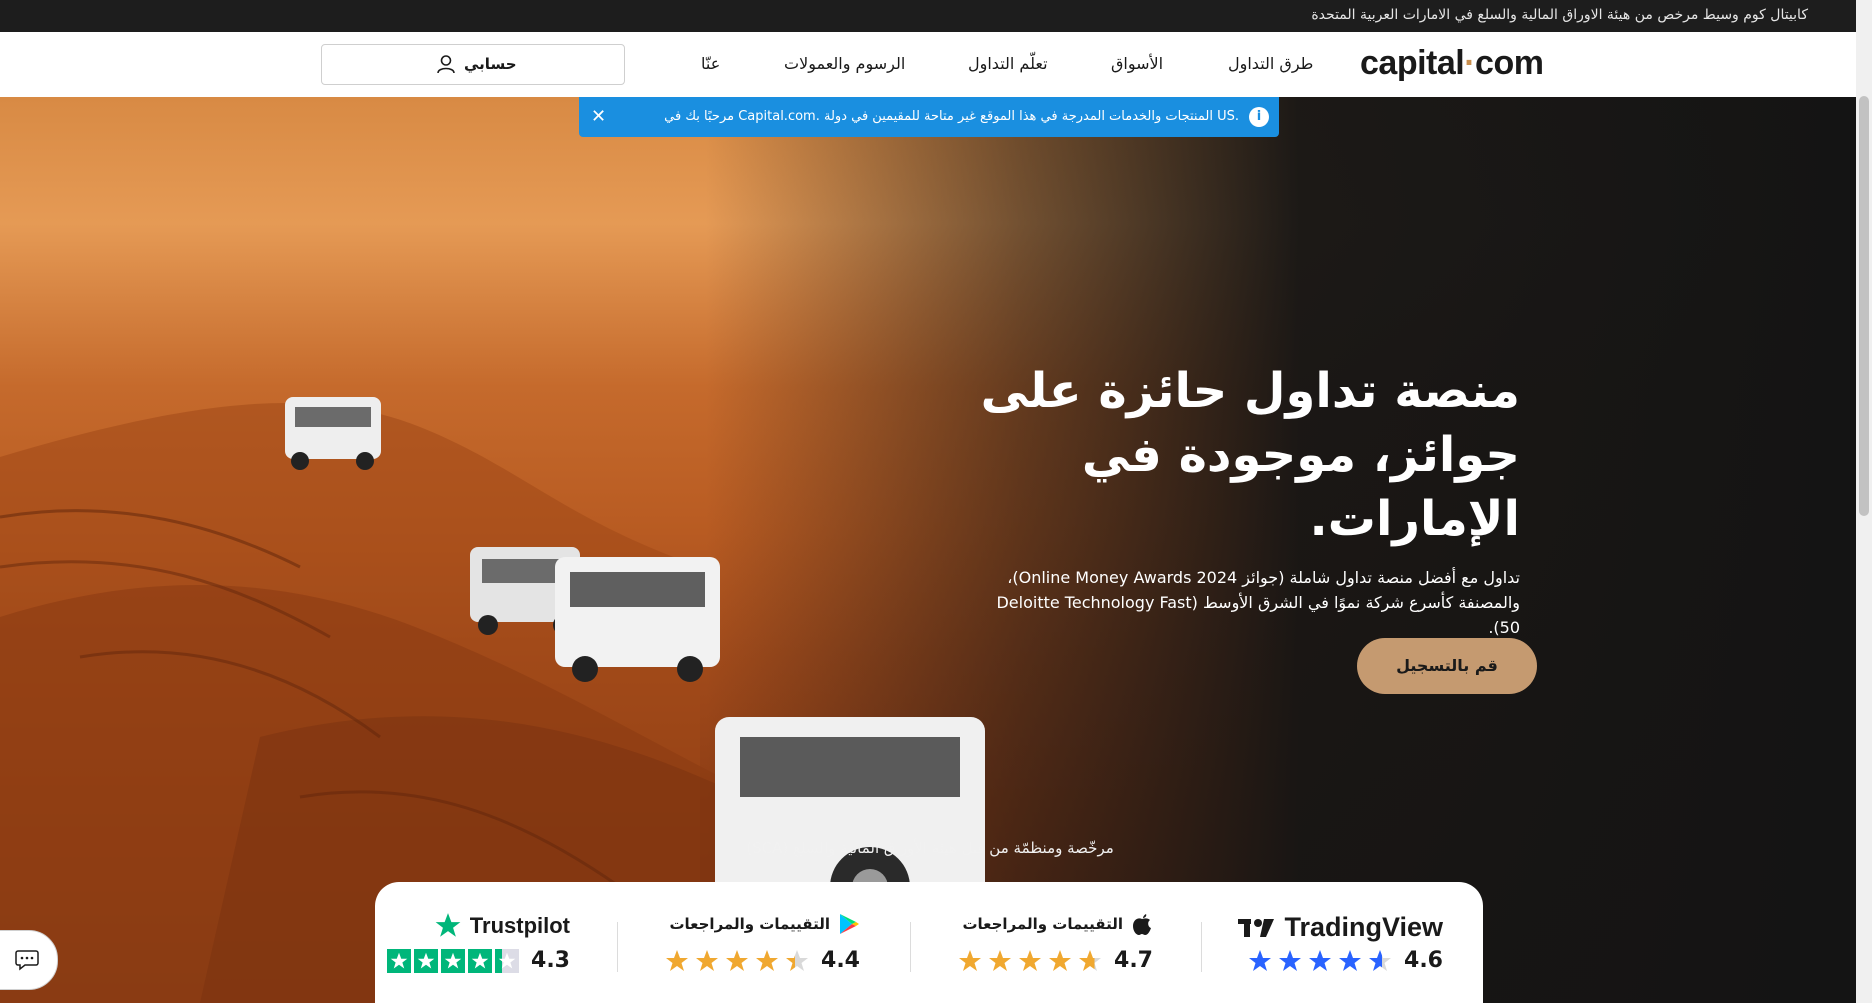 This screenshot has width=1872, height=1003. Describe the element at coordinates (478, 942) in the screenshot. I see `rating-trustpilot: Trustpilot 4.3` at that location.